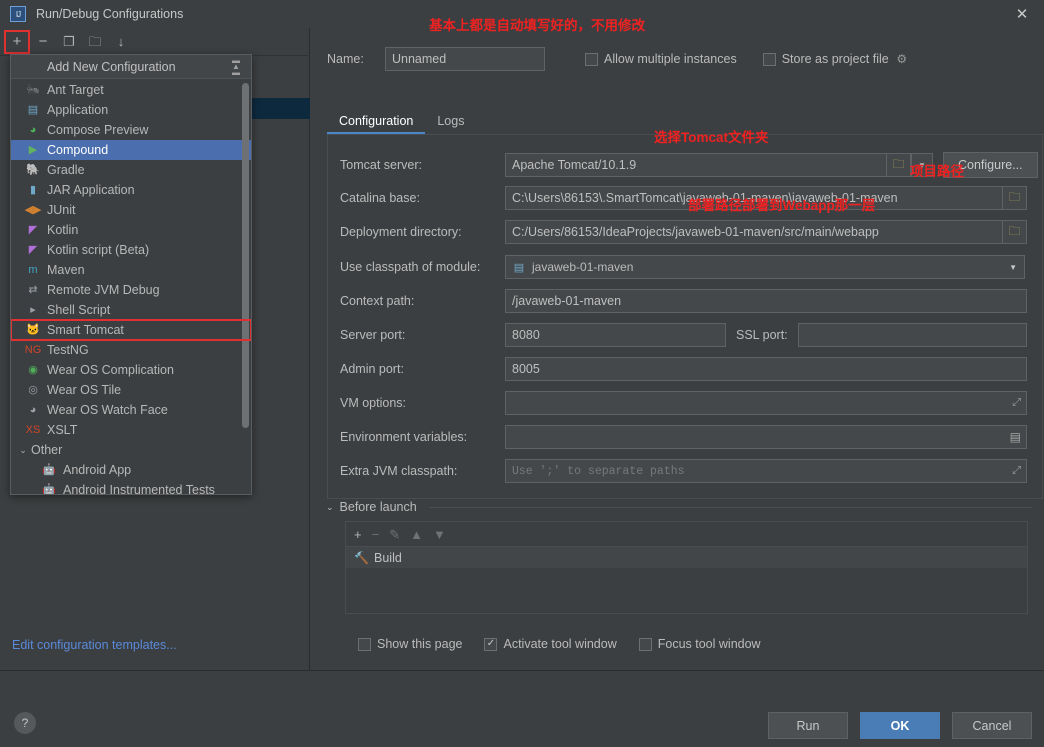 The width and height of the screenshot is (1044, 747). Describe the element at coordinates (91, 190) in the screenshot. I see `configuration-type-label: JAR Application` at that location.